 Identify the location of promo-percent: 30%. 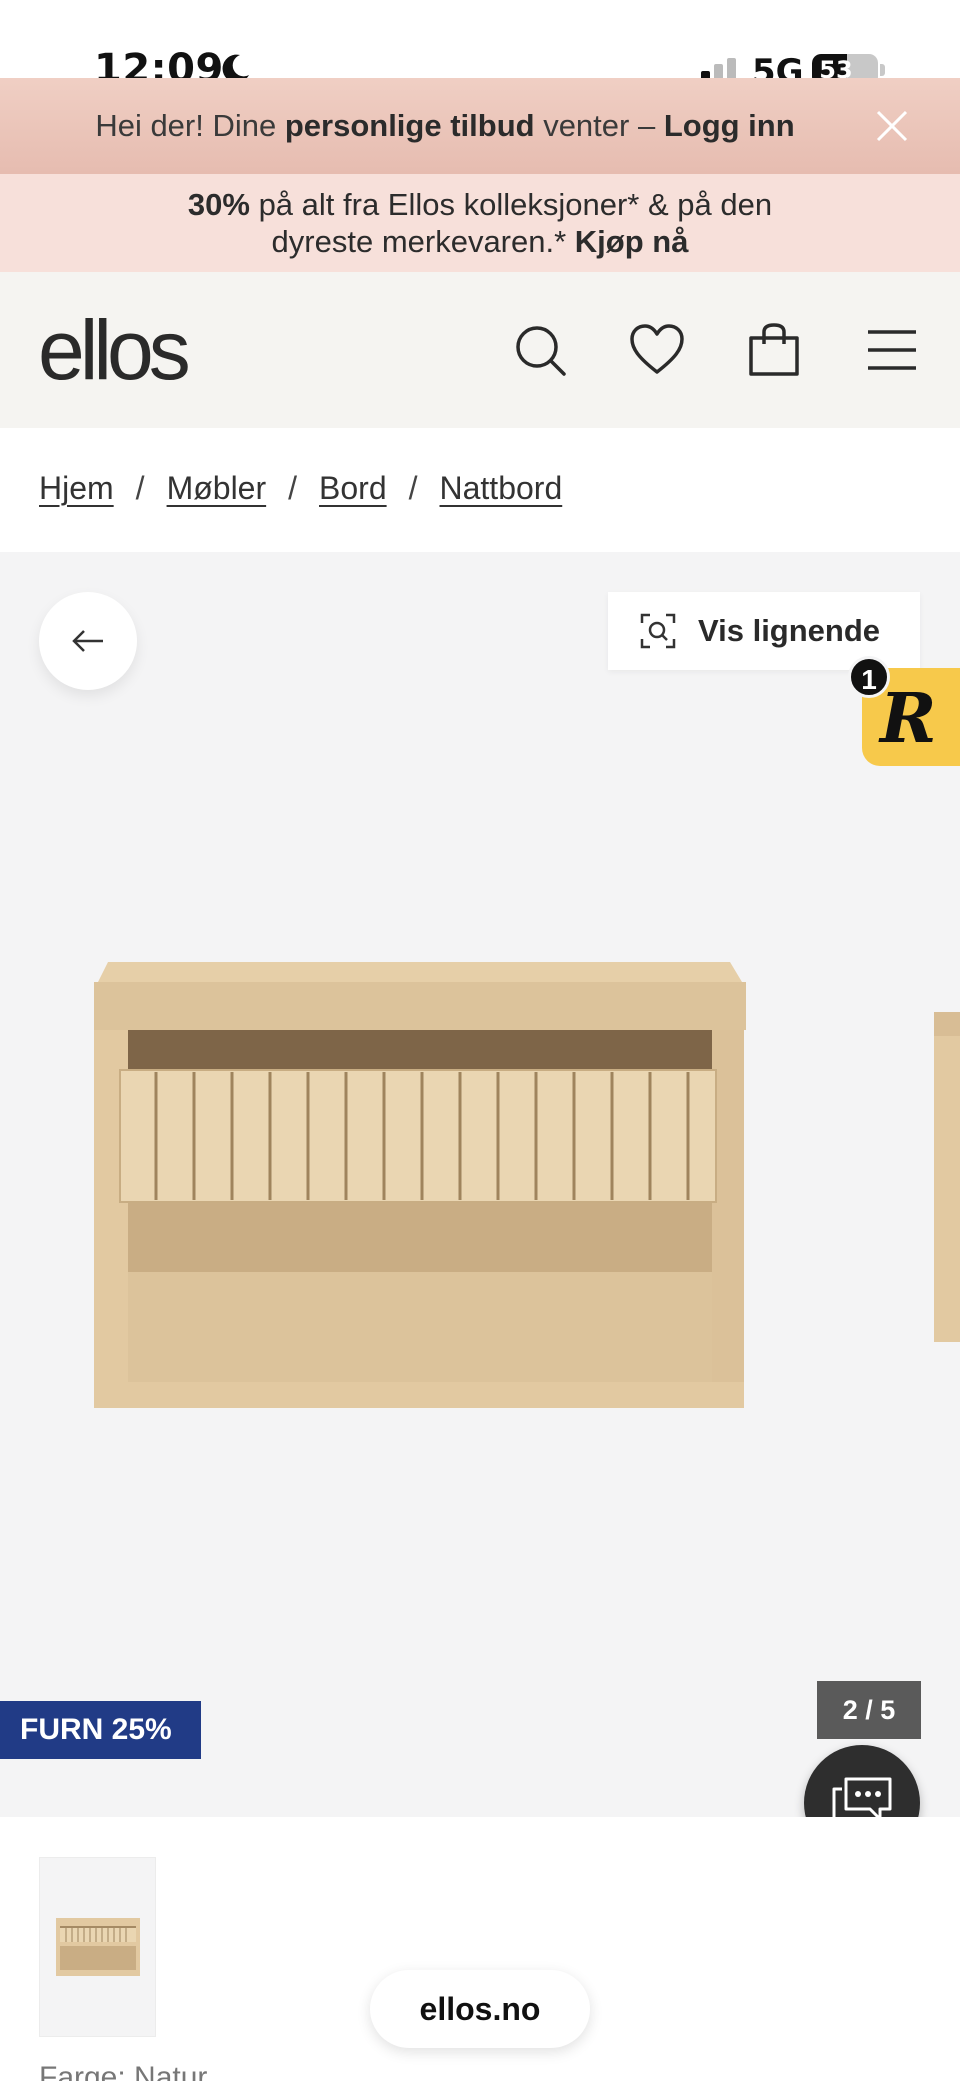
(218, 204).